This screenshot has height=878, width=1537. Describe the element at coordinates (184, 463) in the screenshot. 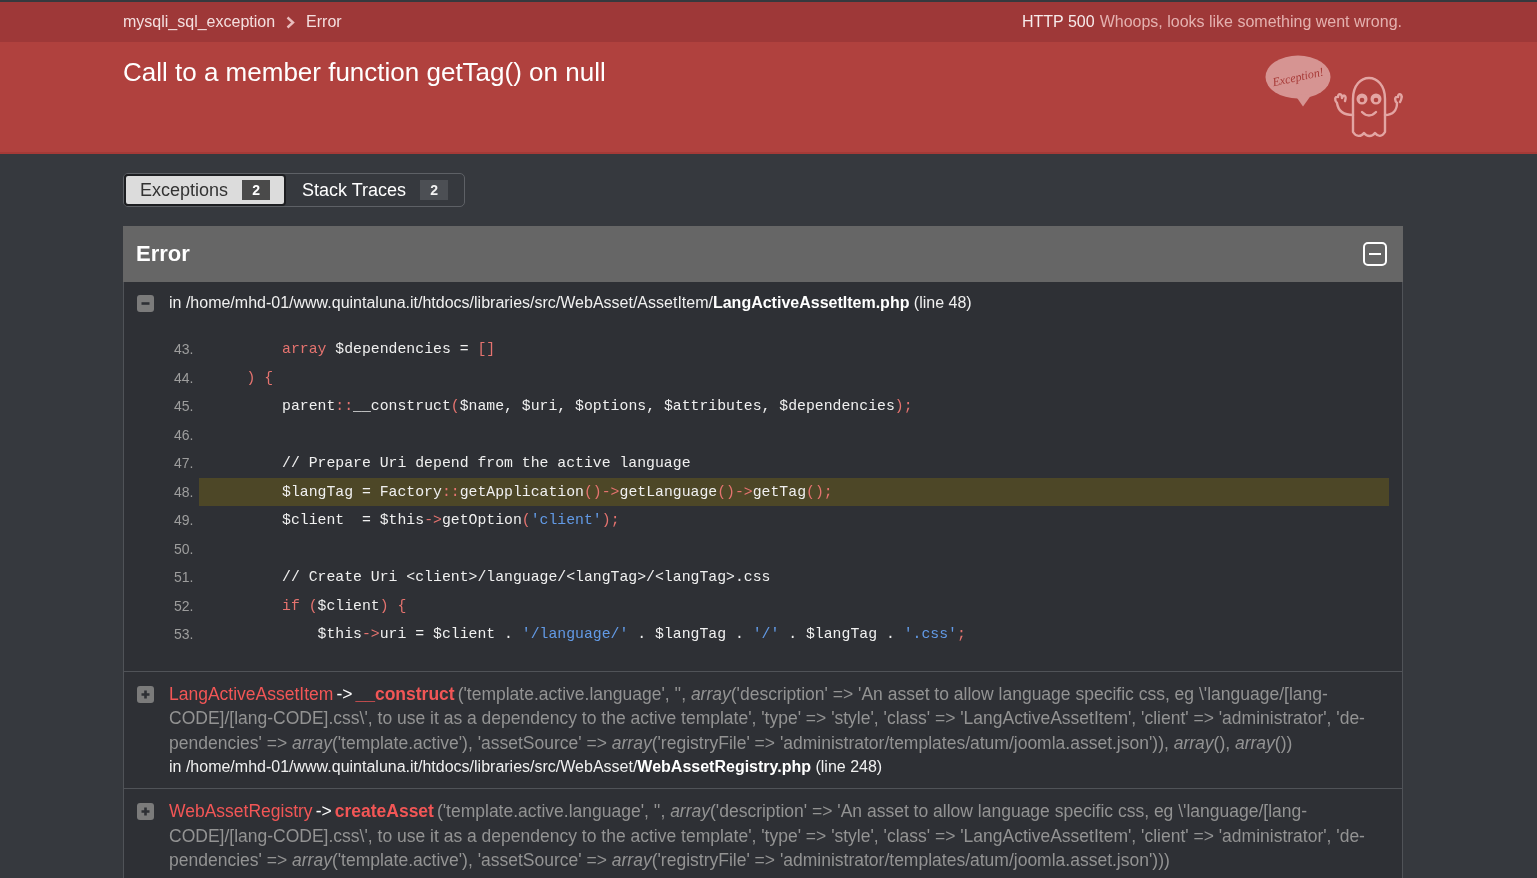

I see `line-number: 47.` at that location.